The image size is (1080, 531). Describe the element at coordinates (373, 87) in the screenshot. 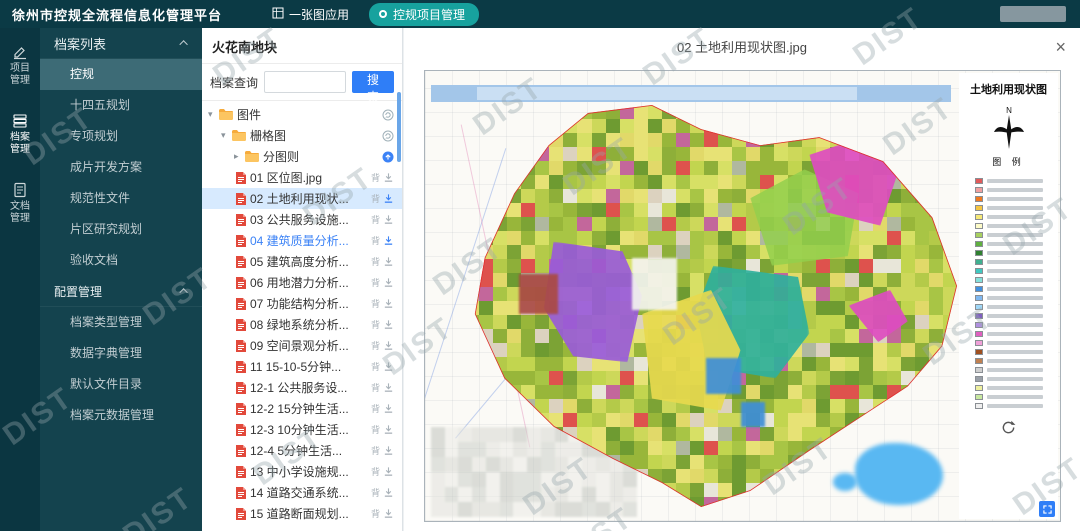

I see `search-button: 搜索` at that location.